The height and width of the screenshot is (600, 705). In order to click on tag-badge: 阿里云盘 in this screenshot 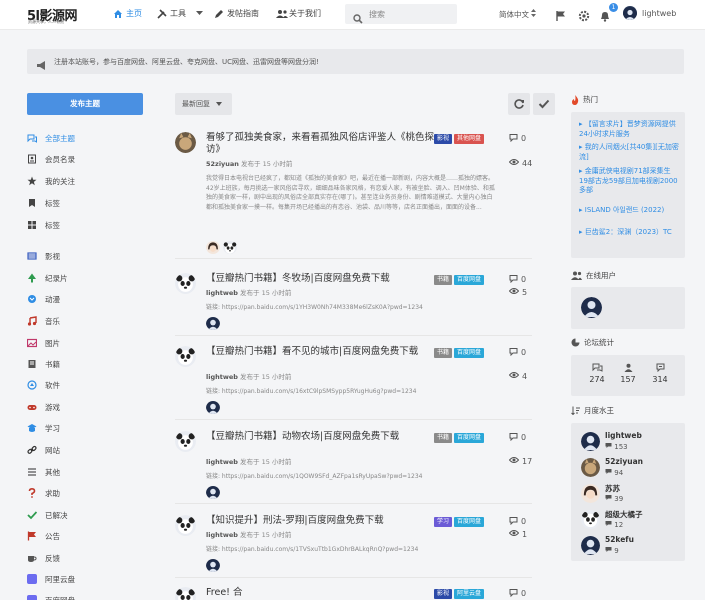, I will do `click(469, 594)`.